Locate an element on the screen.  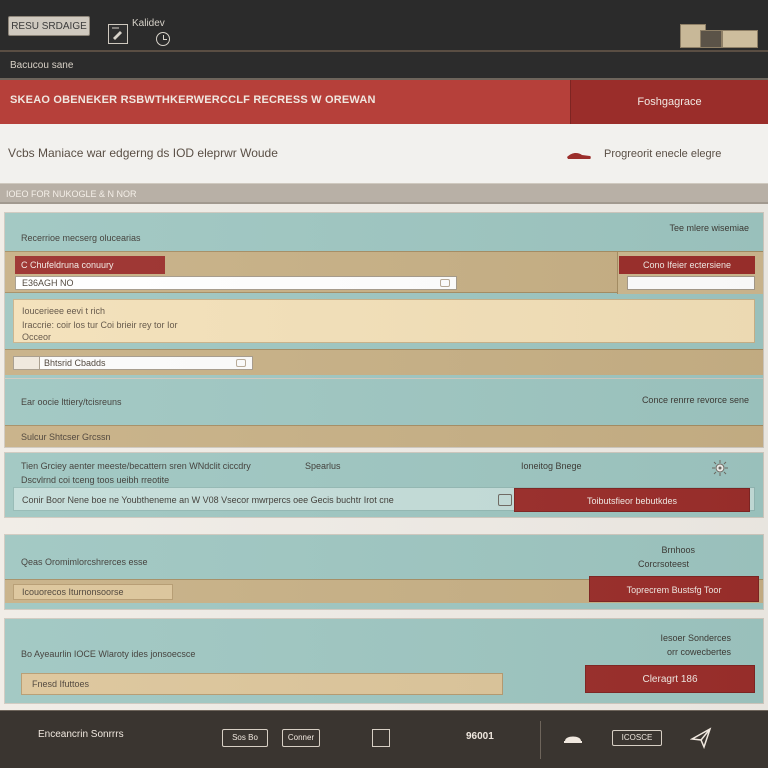
panel-1-right-button: Cono Ifeier ectersiene is located at coordinates (687, 265).